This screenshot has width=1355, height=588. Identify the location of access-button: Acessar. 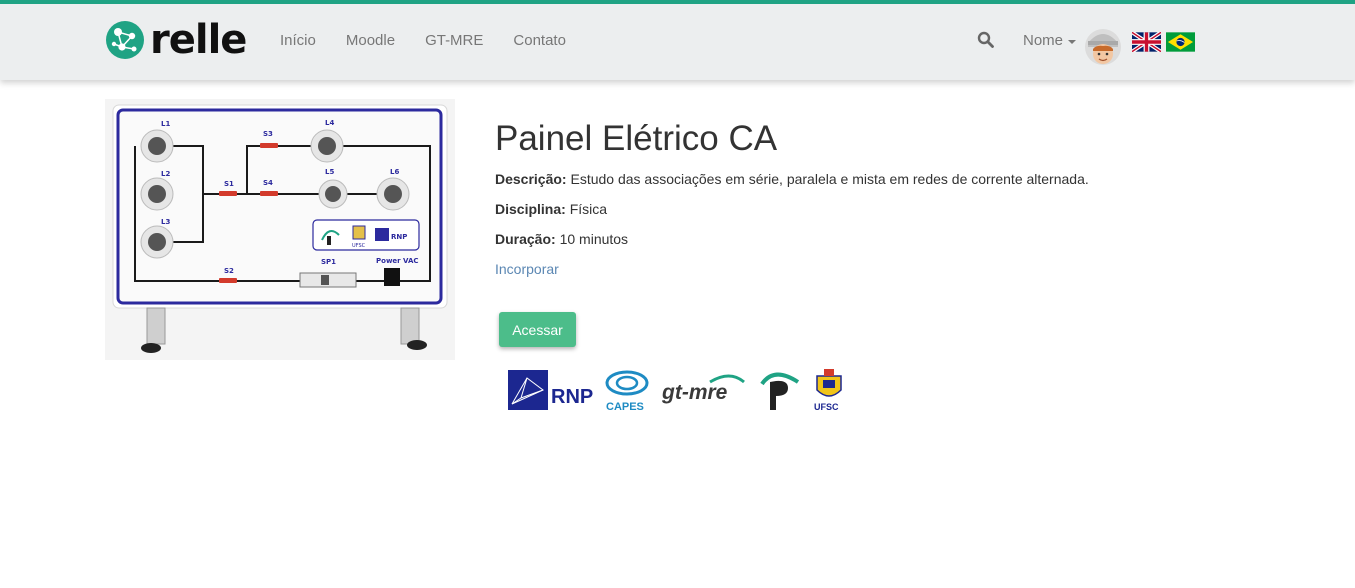
(537, 329).